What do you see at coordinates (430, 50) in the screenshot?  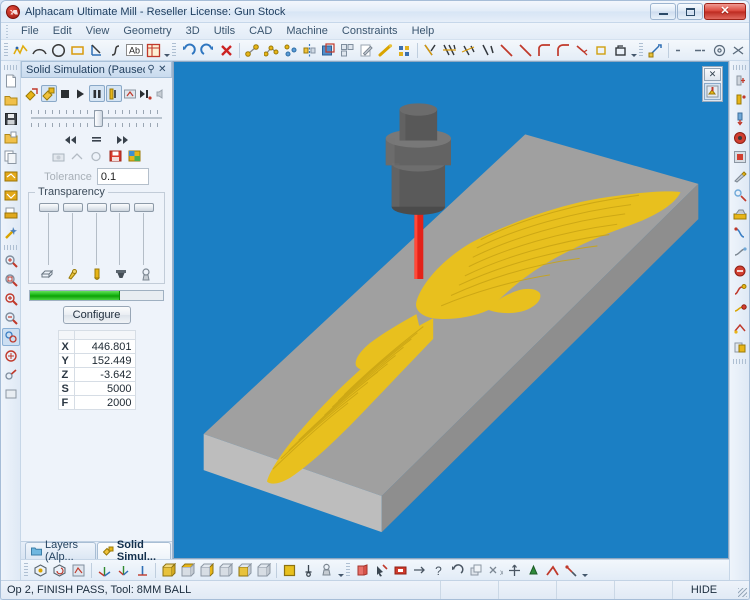 I see `trim-icon` at bounding box center [430, 50].